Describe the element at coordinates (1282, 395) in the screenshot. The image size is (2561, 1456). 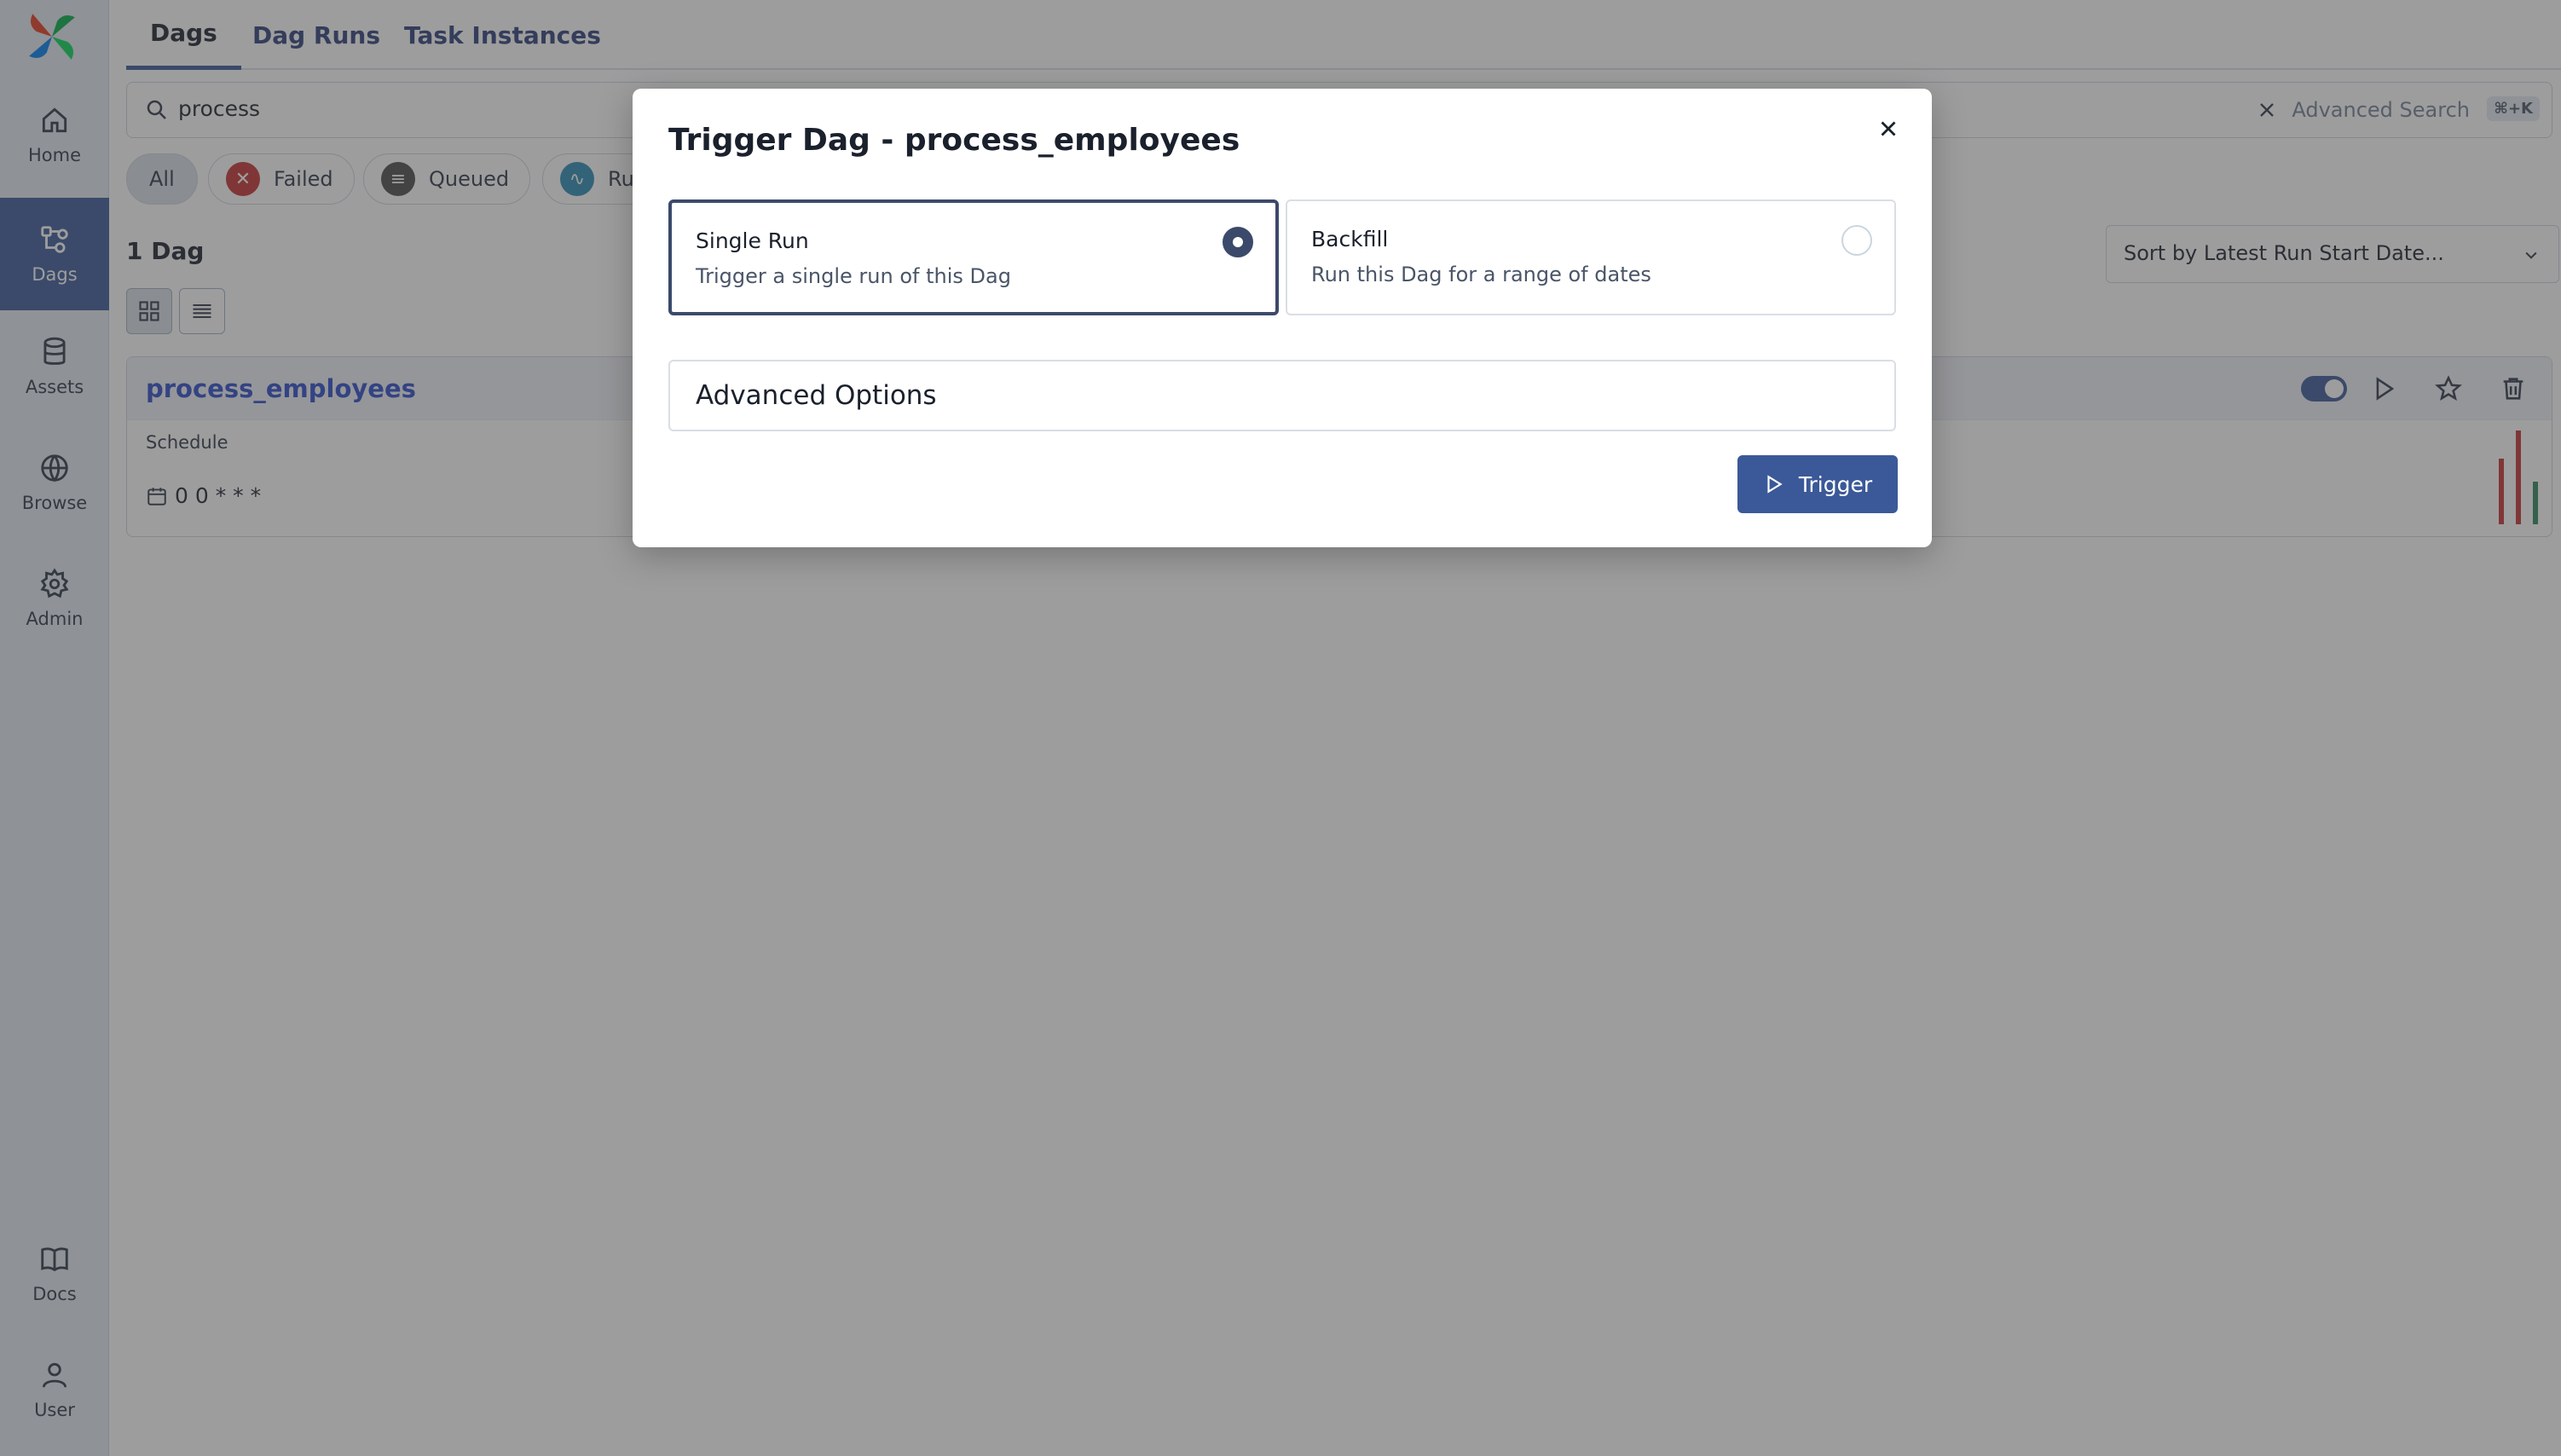
I see `advanced-options-accordion: Advanced Options` at that location.